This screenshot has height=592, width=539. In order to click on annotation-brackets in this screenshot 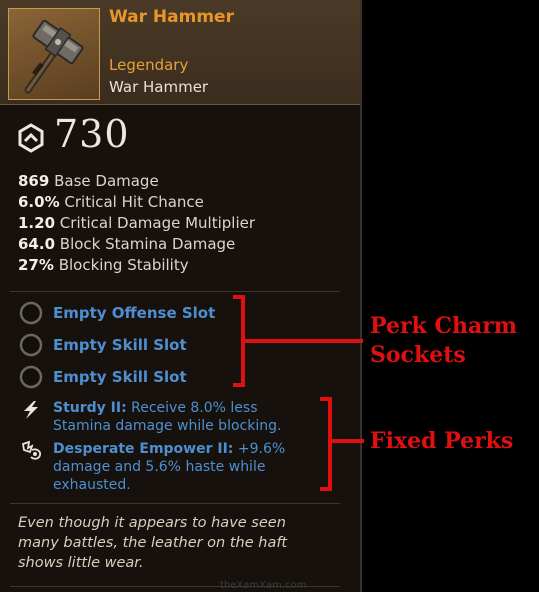, I will do `click(298, 393)`.